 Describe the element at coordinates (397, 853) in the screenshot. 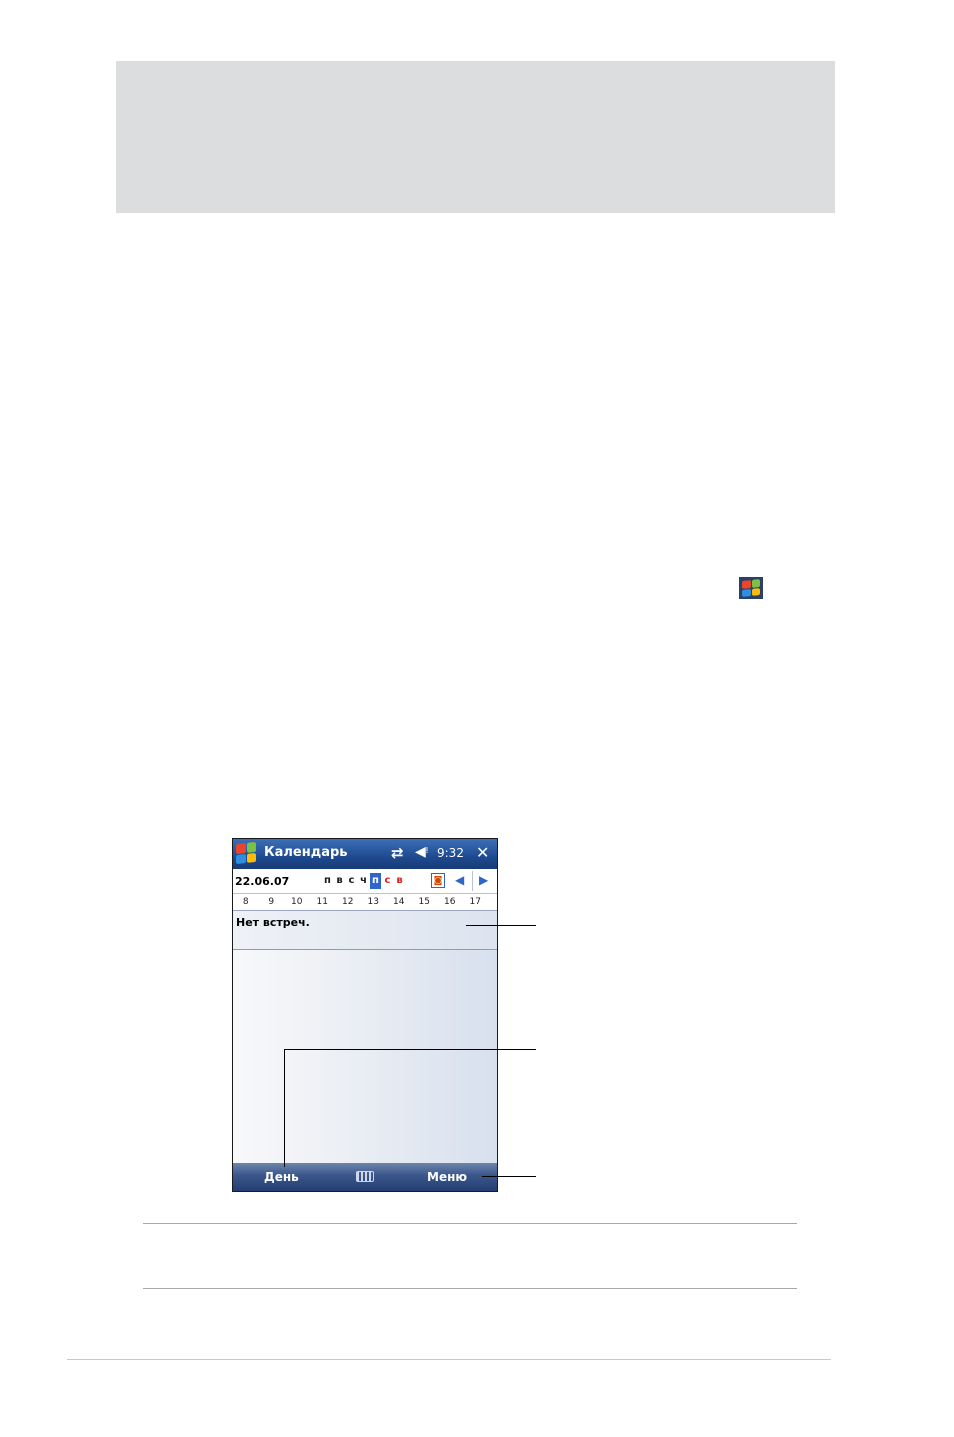

I see `connectivity-icon: ⇄` at that location.